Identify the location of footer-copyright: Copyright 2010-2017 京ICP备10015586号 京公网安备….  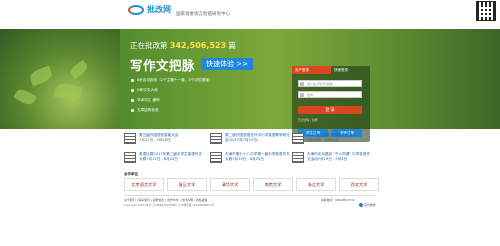
(169, 205).